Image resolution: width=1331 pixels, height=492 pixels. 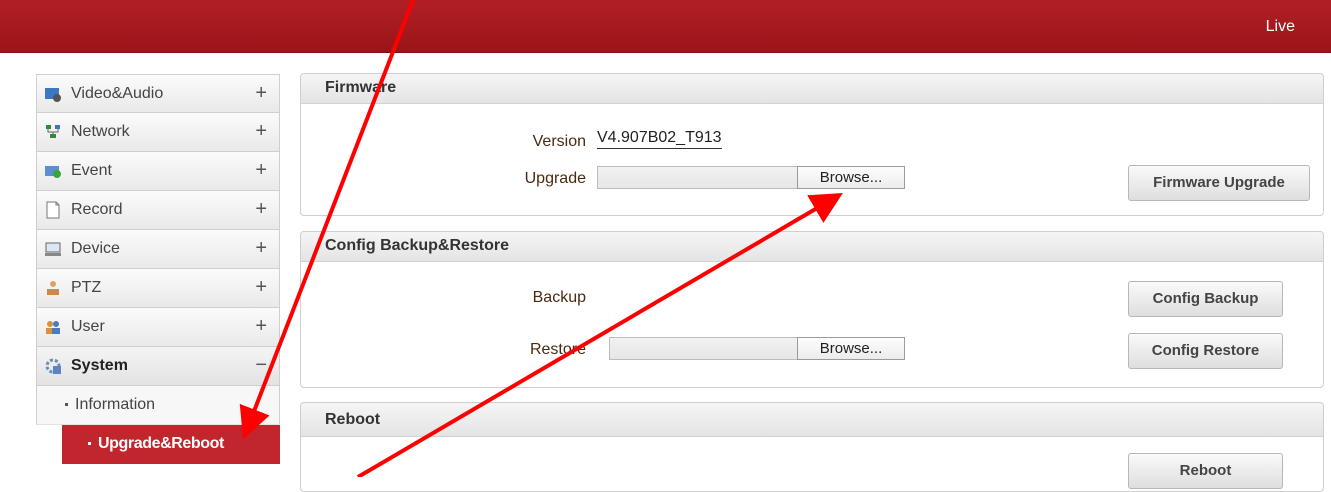 What do you see at coordinates (812, 247) in the screenshot?
I see `panel-title: Config Backup&Restore` at bounding box center [812, 247].